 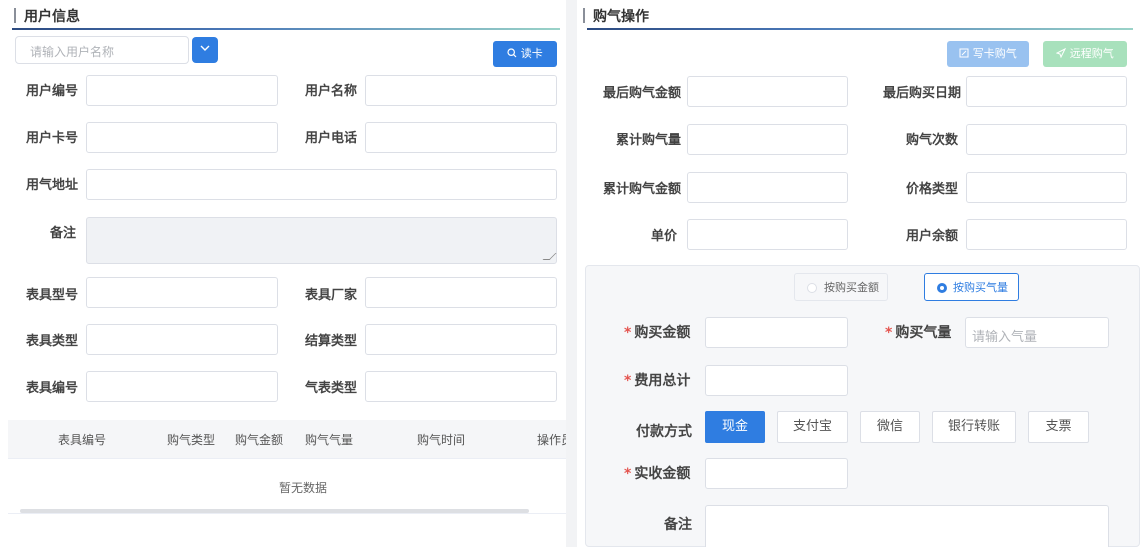 I want to click on total-volume-label: 累计购气量, so click(x=649, y=140).